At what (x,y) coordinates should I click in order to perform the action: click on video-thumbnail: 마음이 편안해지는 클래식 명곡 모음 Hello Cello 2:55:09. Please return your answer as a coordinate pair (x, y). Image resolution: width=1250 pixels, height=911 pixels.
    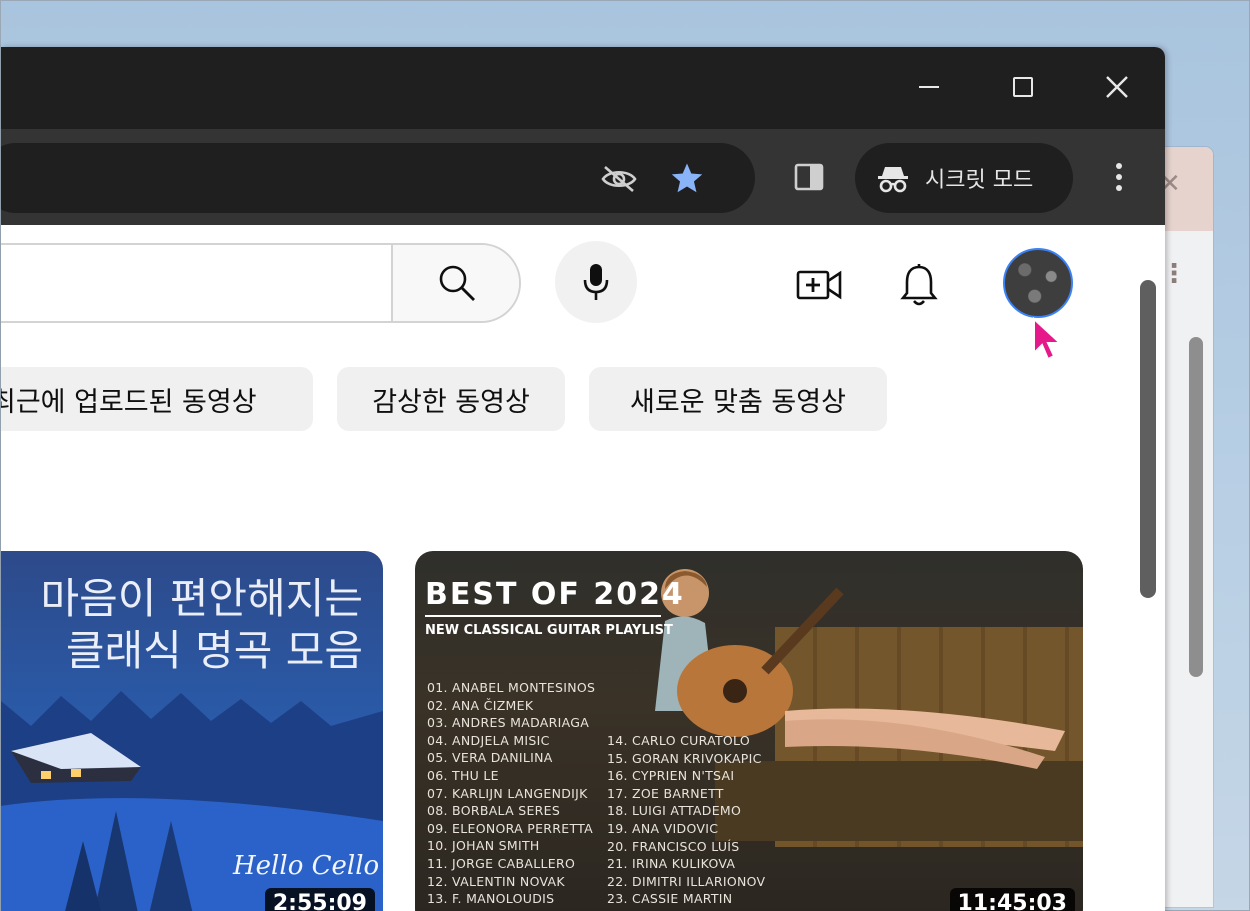
    Looking at the image, I should click on (192, 731).